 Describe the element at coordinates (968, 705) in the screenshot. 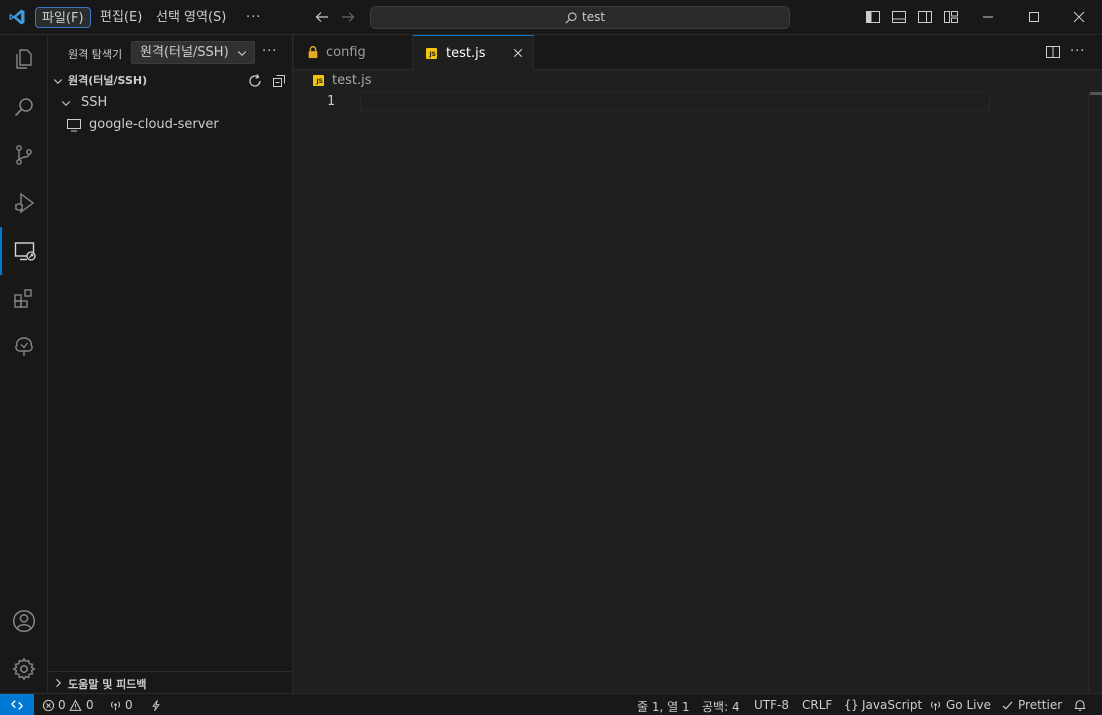

I see `go-live-button: Go Live` at that location.